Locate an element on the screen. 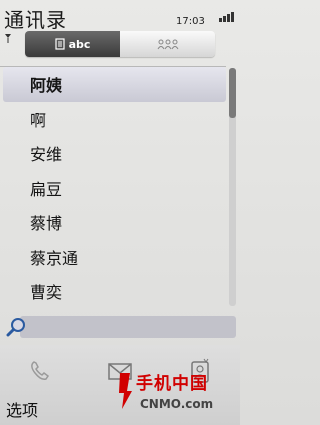 The height and width of the screenshot is (425, 320). phone-icon is located at coordinates (40, 370).